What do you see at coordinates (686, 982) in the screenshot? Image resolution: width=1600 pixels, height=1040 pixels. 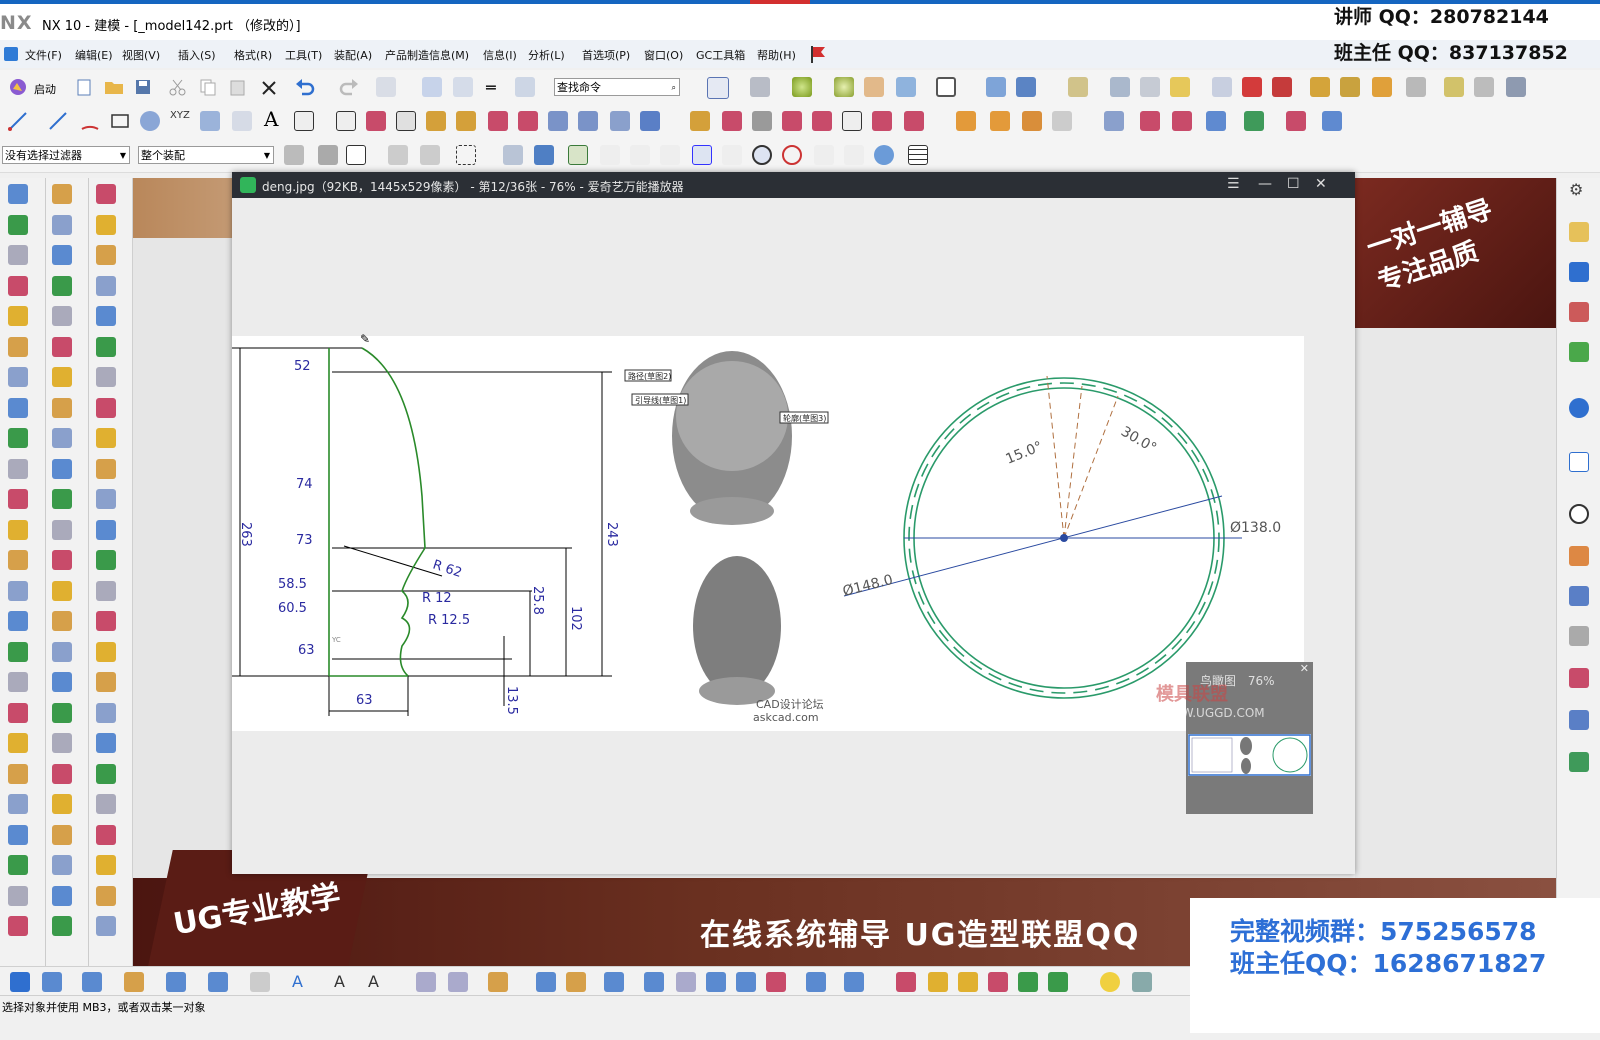 I see `target-point-icon` at bounding box center [686, 982].